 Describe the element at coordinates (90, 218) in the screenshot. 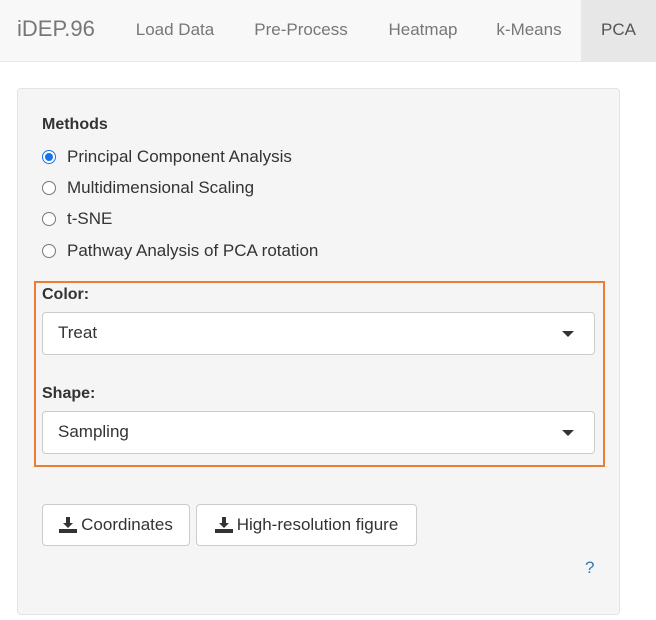

I see `radio-label: t-SNE` at that location.